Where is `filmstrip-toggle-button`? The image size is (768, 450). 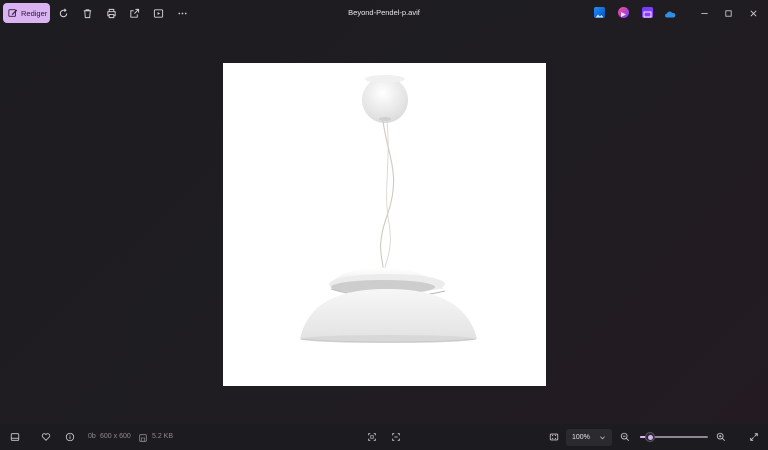 filmstrip-toggle-button is located at coordinates (15, 437).